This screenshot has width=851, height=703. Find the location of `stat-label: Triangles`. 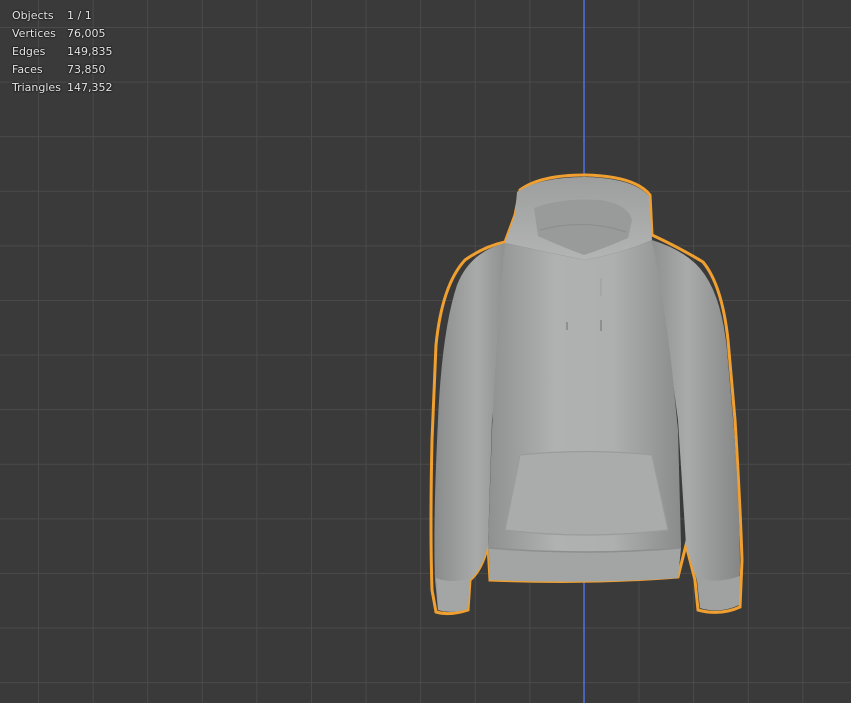

stat-label: Triangles is located at coordinates (36, 87).